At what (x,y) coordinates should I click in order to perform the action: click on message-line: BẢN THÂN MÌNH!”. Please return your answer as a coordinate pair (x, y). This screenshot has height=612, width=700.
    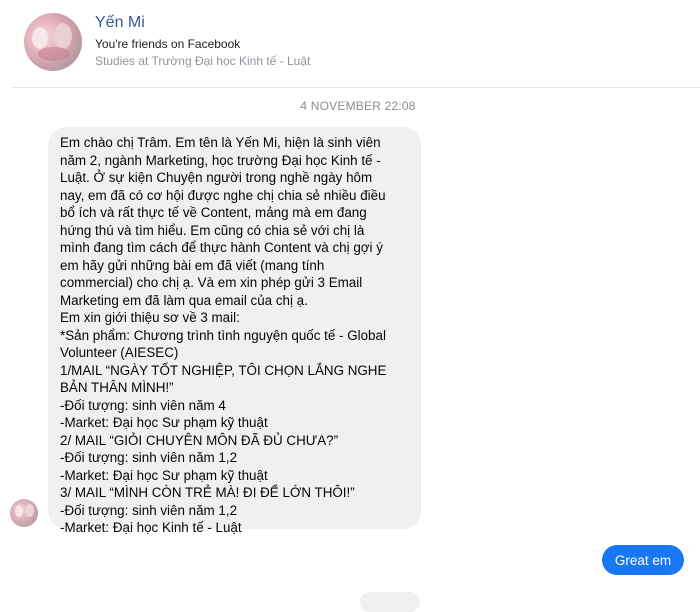
    Looking at the image, I should click on (117, 387).